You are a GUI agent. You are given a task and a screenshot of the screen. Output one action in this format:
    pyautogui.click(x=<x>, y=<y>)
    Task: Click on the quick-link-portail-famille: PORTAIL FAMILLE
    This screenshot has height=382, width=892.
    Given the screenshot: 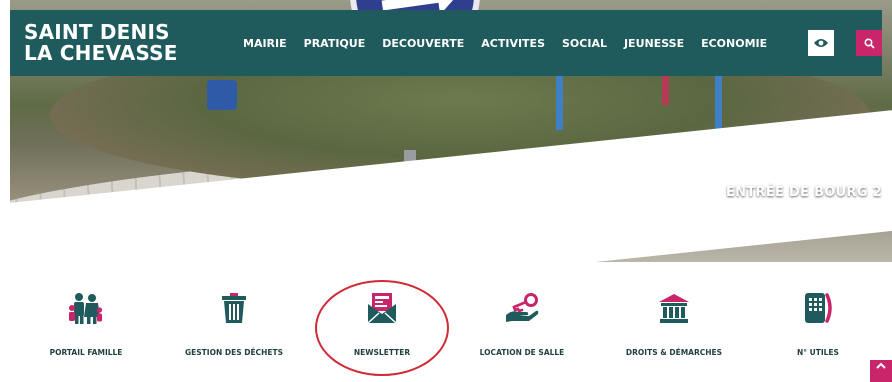 What is the action you would take?
    pyautogui.click(x=86, y=322)
    